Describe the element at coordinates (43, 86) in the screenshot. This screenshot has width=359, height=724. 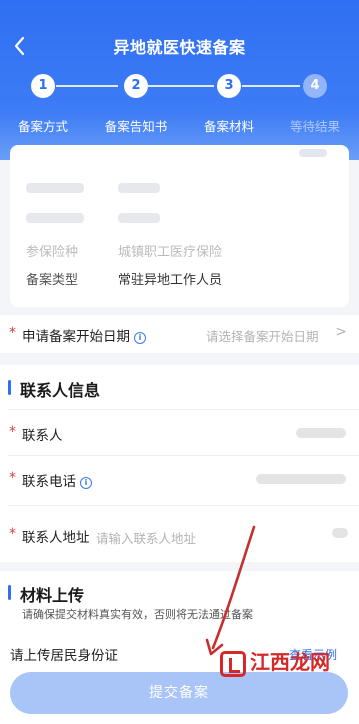
I see `step-1-dot: 1` at that location.